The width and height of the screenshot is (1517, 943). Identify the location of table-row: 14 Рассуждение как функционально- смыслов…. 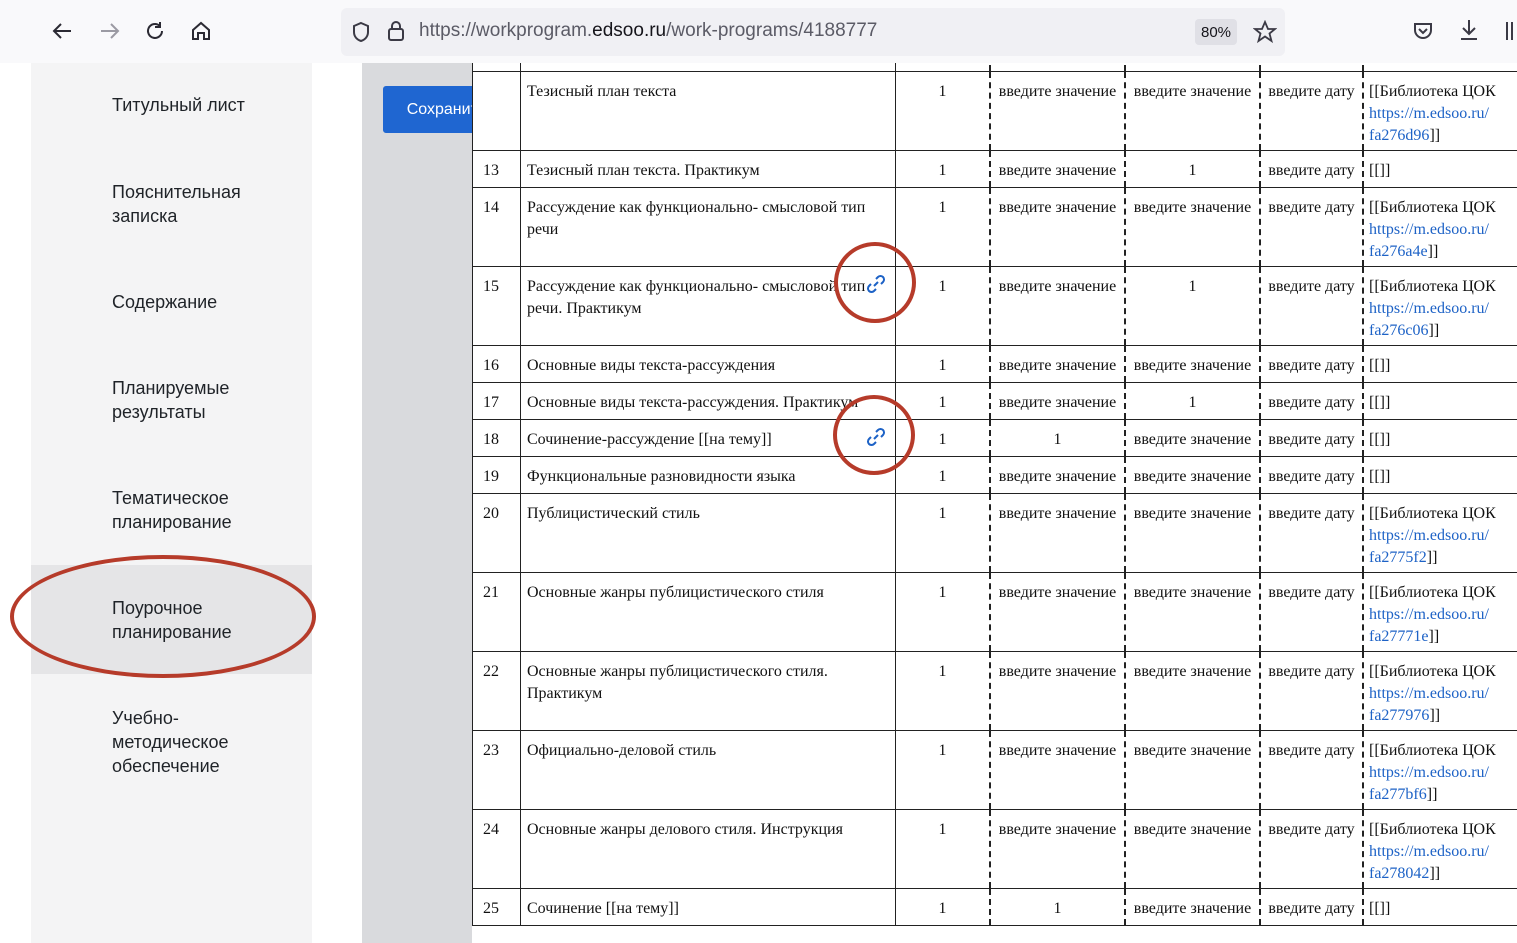
(994, 227).